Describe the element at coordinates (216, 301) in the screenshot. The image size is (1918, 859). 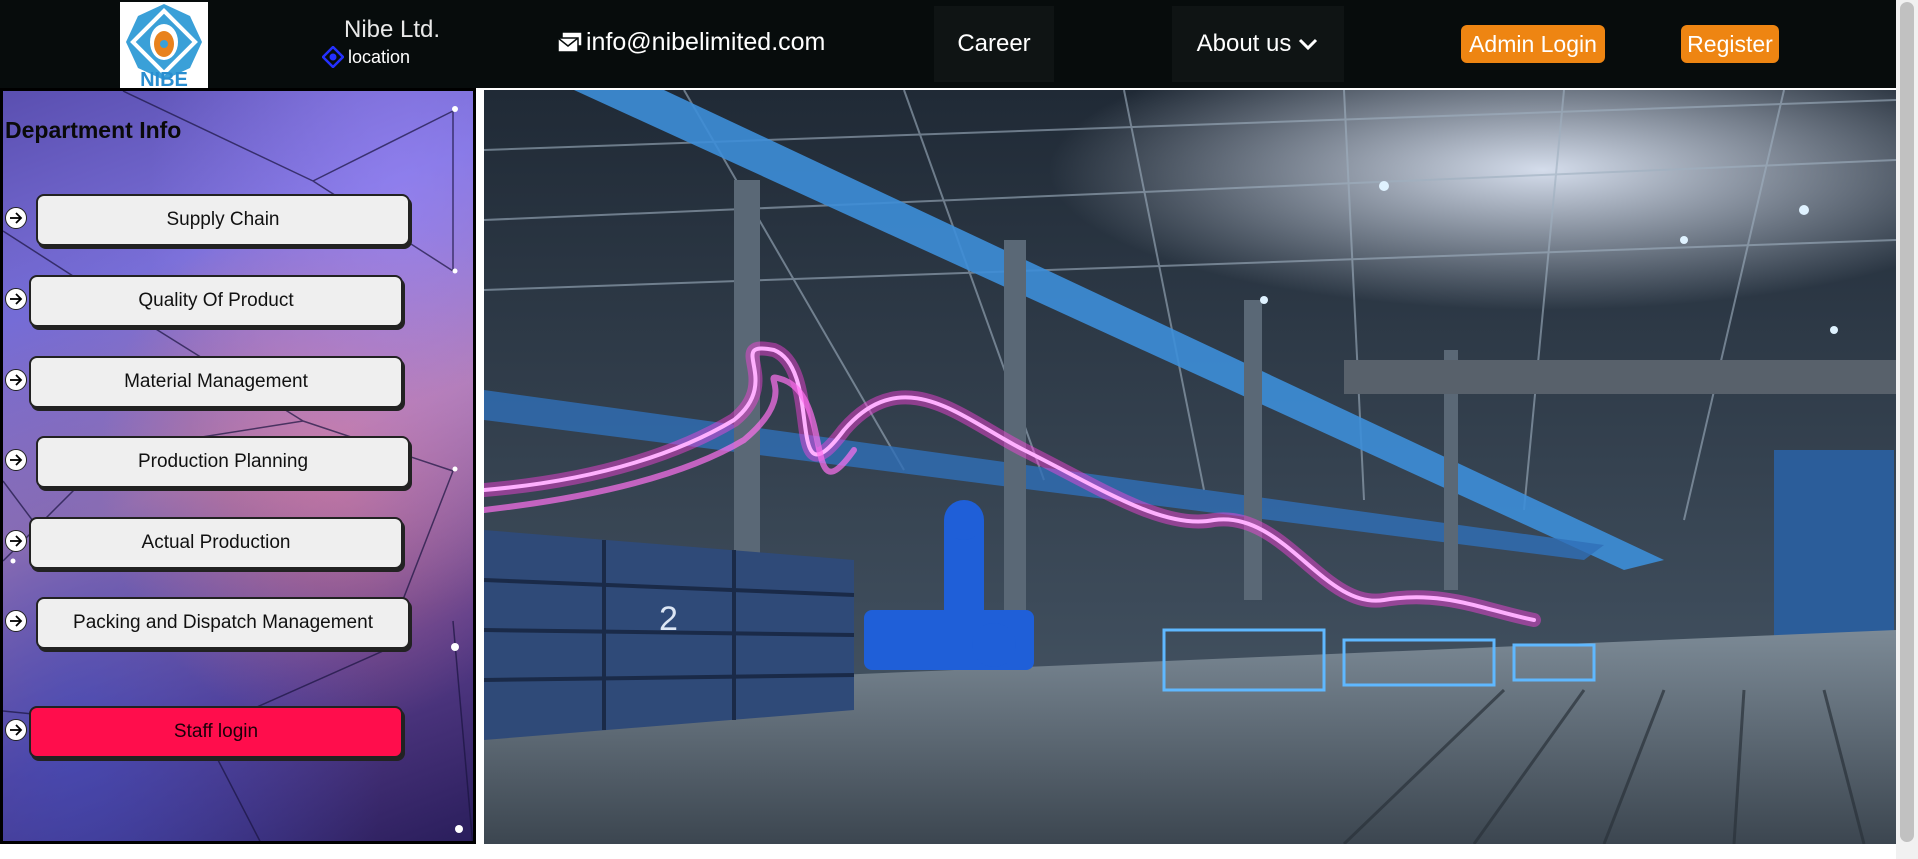
I see `quality-of-product-button: Quality Of Product` at that location.